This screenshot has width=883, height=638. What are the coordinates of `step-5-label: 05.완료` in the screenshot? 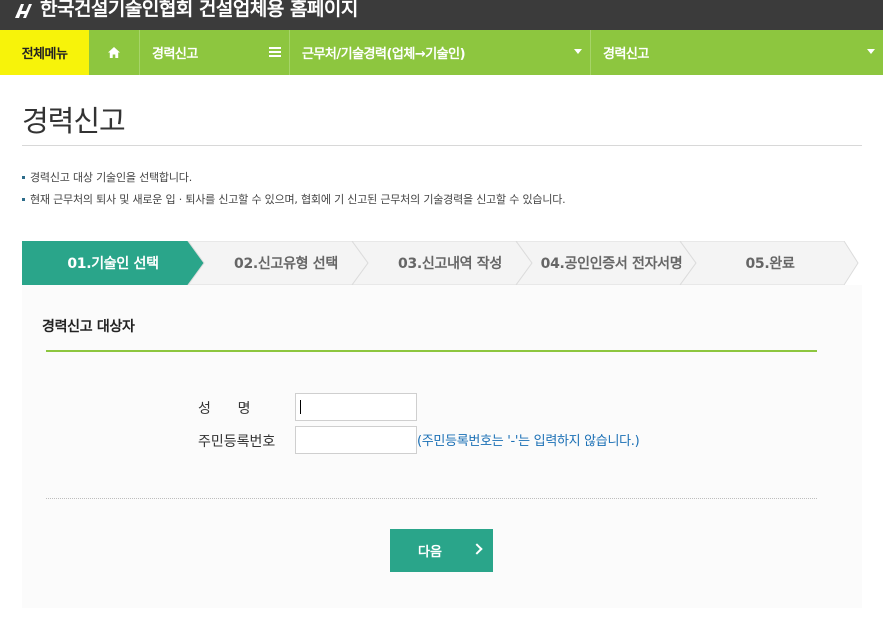 It's located at (770, 264).